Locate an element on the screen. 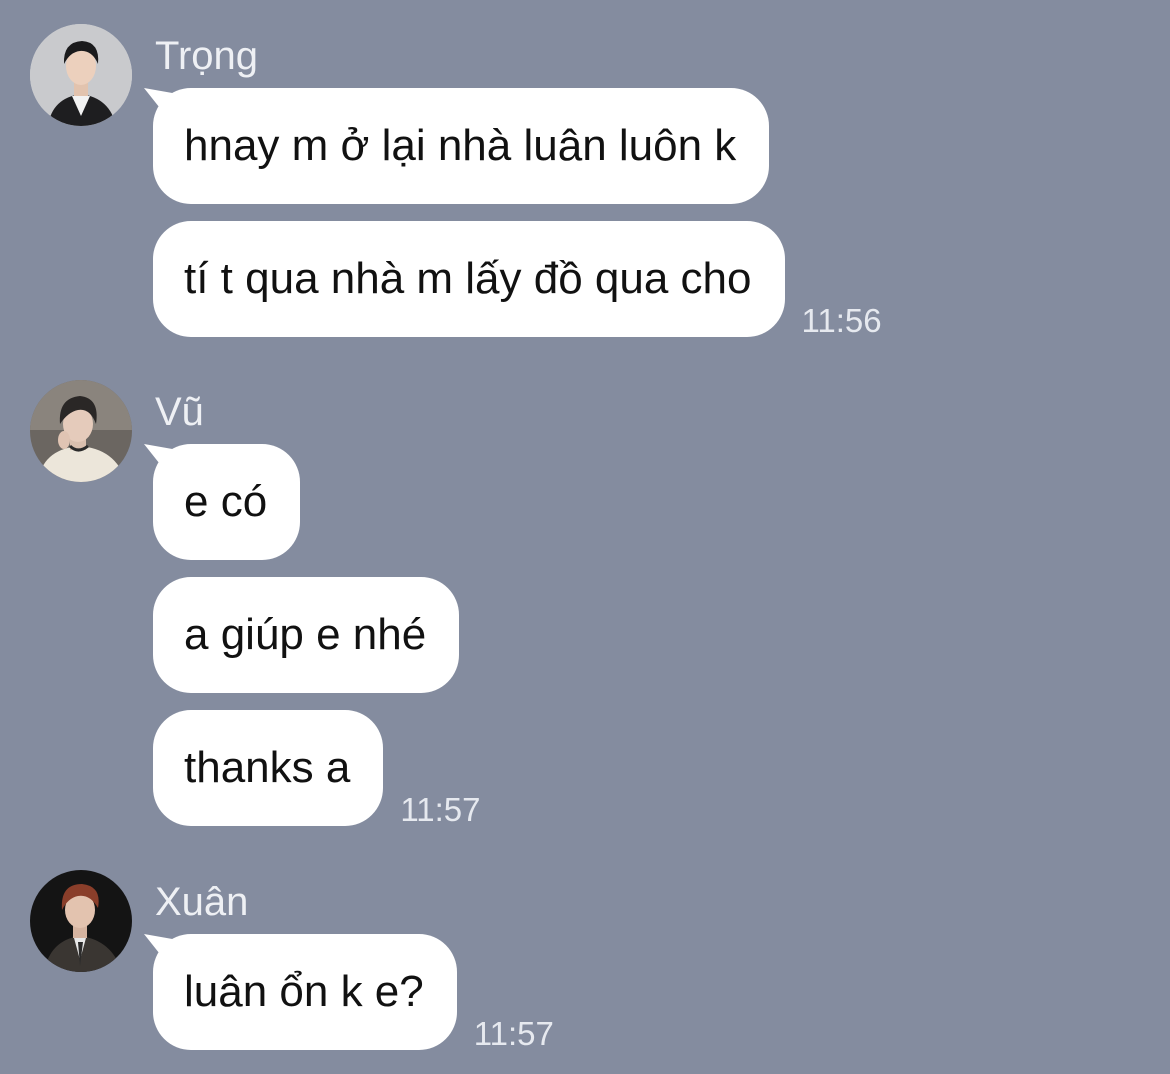  sender-name: Xuân is located at coordinates (202, 902).